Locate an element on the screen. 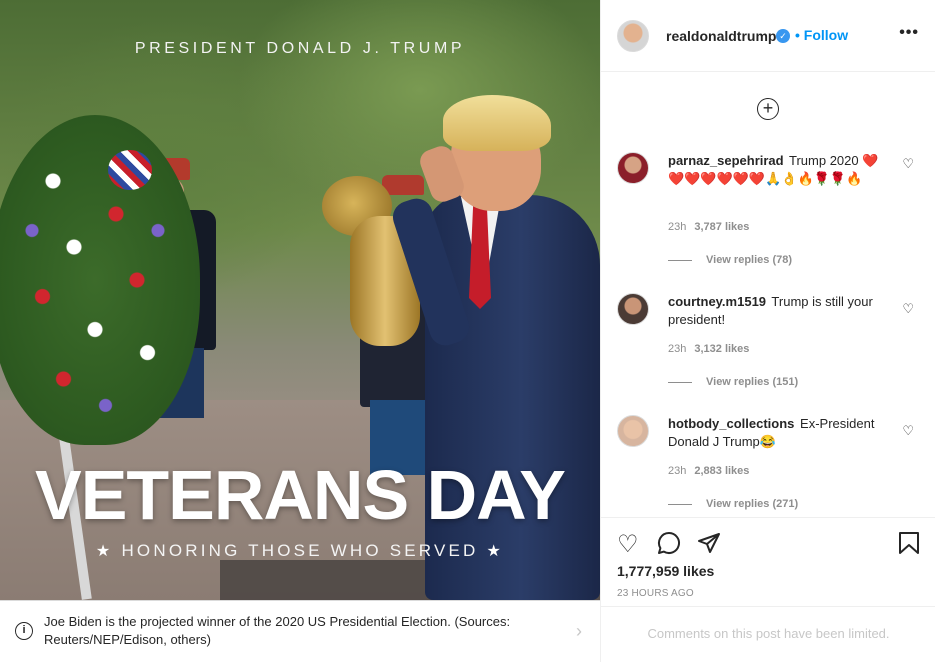  view-replies-label: View replies (78) is located at coordinates (749, 260).